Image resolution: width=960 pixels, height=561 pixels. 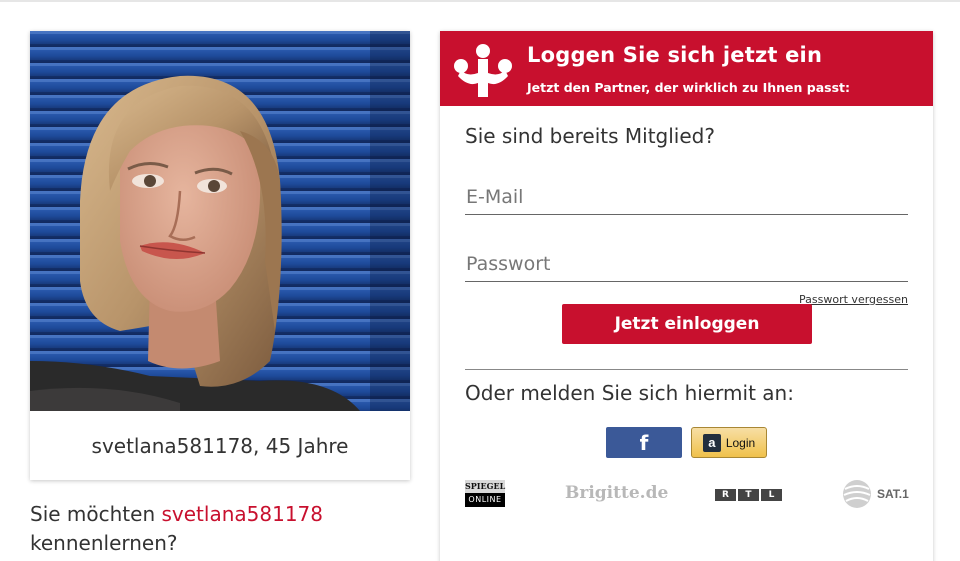 I want to click on meet-prefix: Sie möchten, so click(x=93, y=514).